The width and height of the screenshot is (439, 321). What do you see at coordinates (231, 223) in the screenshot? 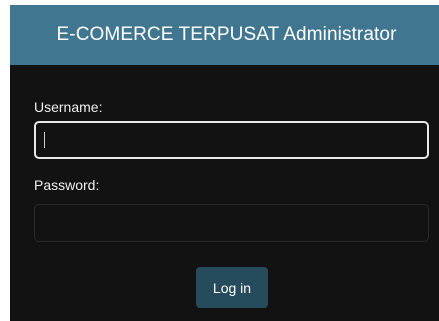
I see `password-input` at bounding box center [231, 223].